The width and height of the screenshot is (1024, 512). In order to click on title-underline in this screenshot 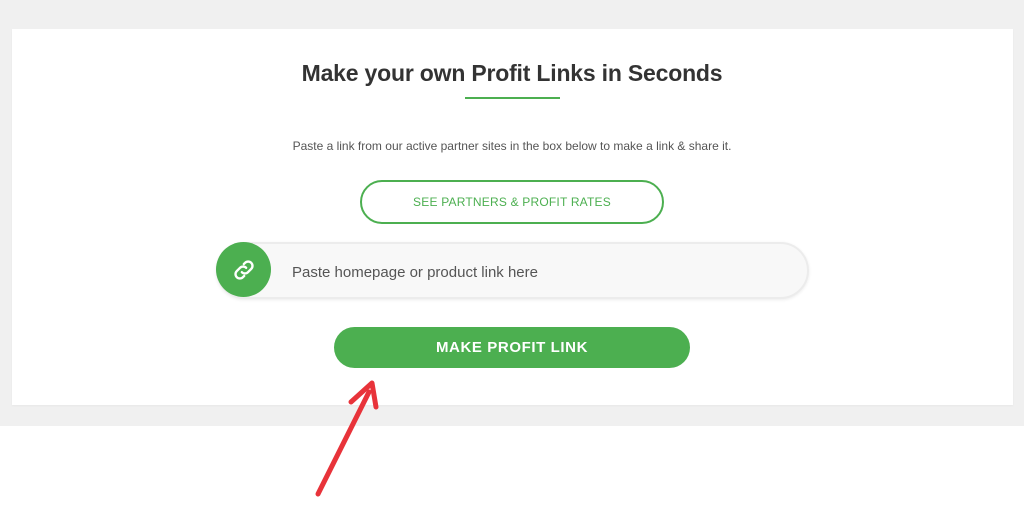, I will do `click(512, 98)`.